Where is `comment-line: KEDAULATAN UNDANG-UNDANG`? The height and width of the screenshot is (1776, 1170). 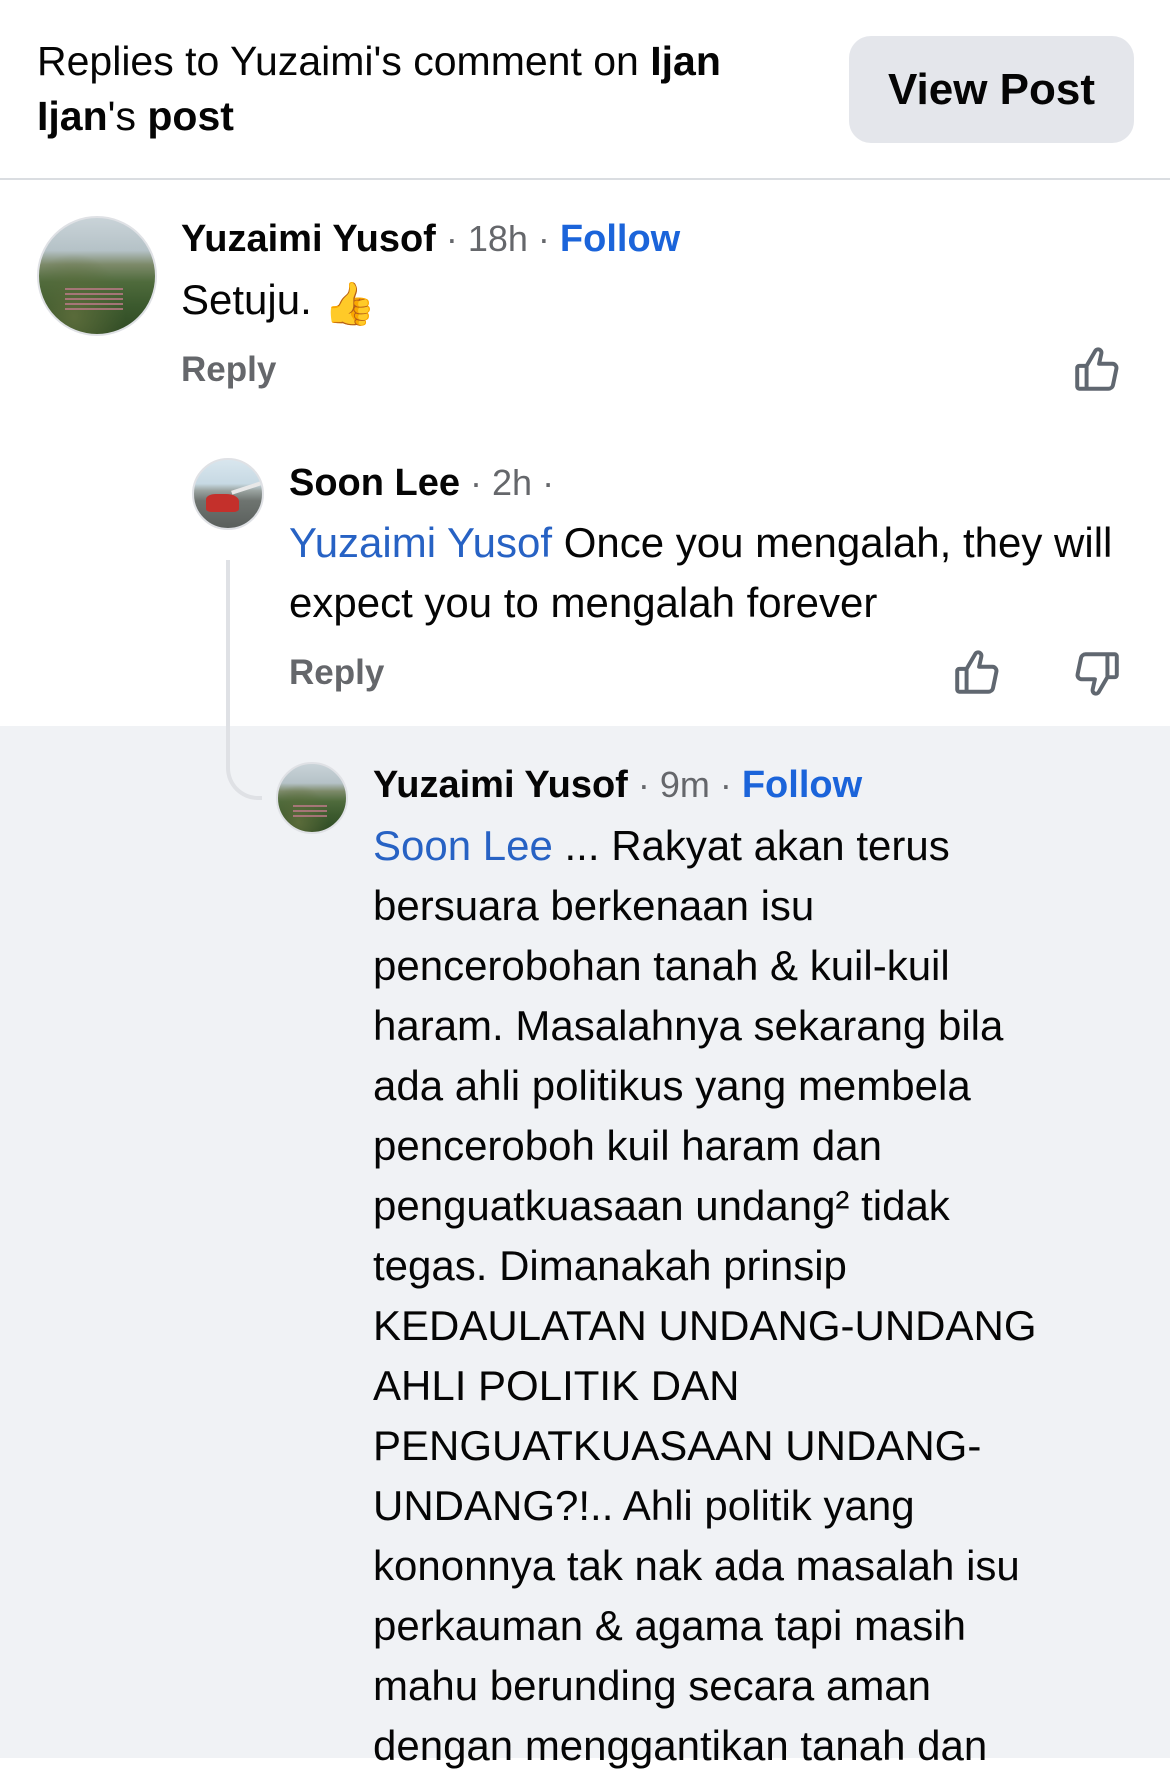
comment-line: KEDAULATAN UNDANG-UNDANG is located at coordinates (705, 1325).